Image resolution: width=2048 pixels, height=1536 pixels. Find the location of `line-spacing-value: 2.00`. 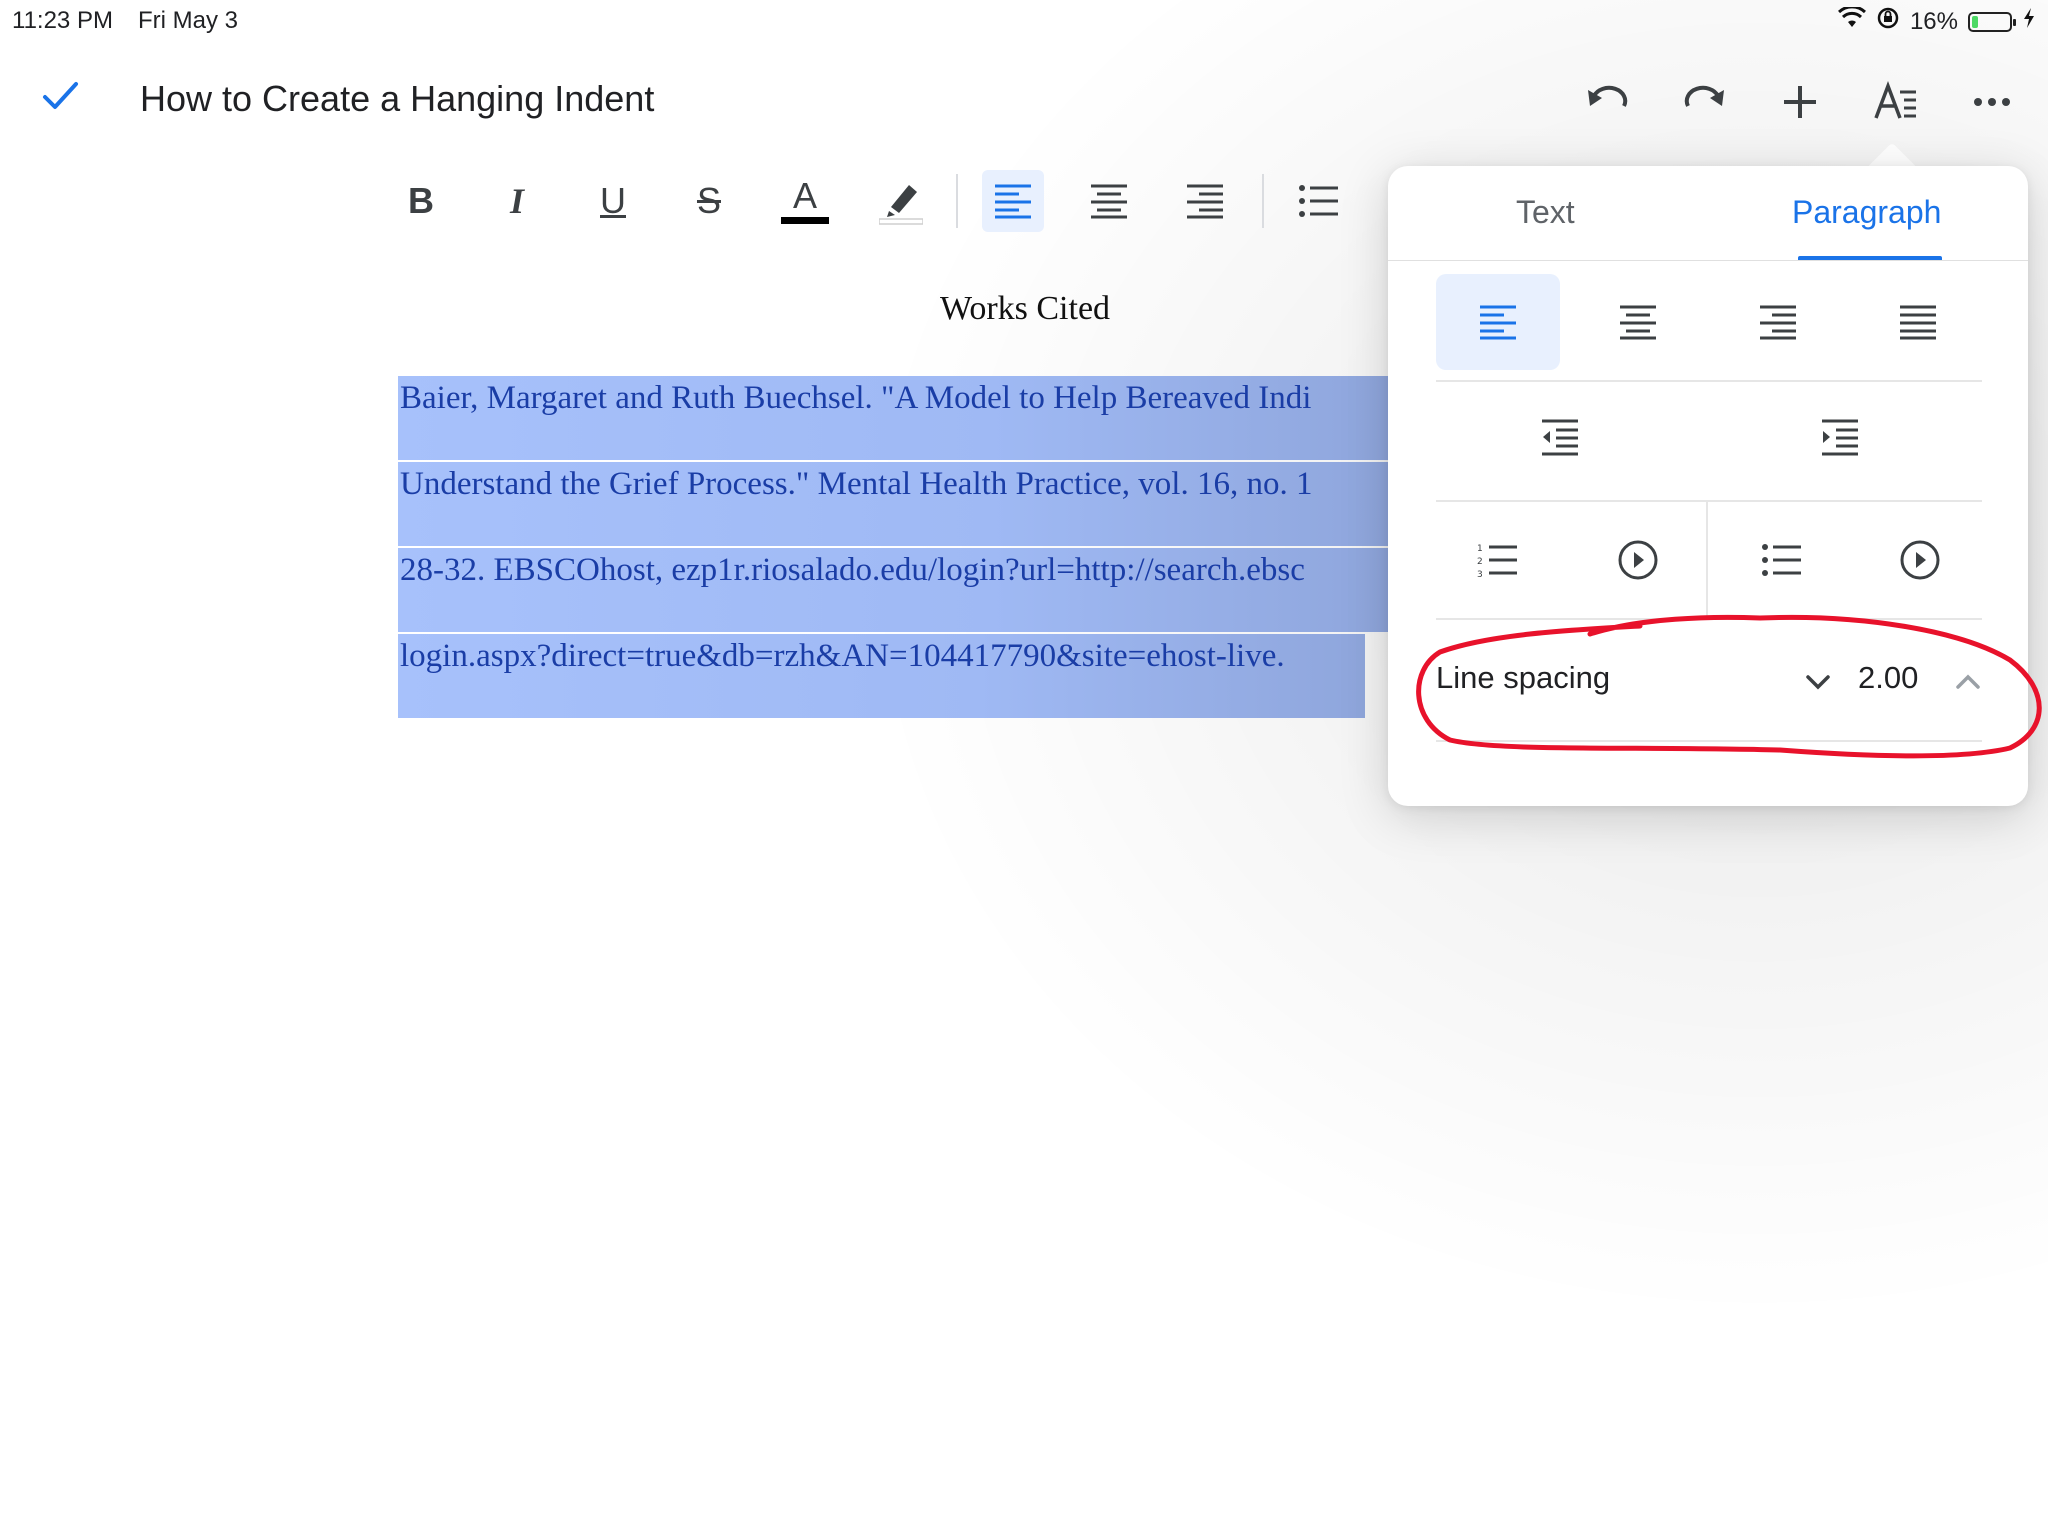

line-spacing-value: 2.00 is located at coordinates (1888, 678).